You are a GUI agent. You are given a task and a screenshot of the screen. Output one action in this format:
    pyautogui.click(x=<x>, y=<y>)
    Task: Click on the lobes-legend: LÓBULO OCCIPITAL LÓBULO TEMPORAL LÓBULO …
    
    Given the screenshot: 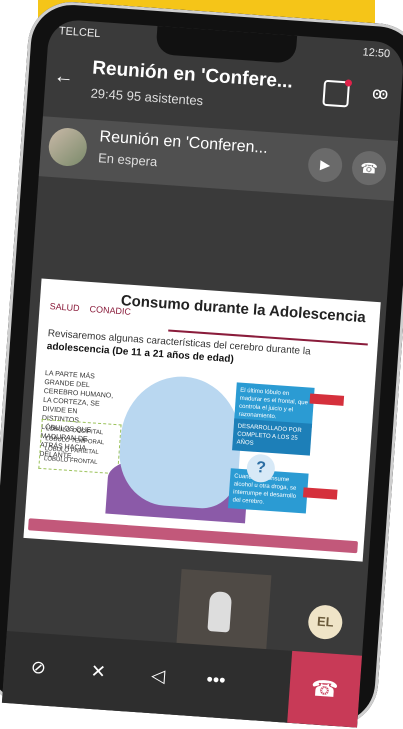 What is the action you would take?
    pyautogui.click(x=80, y=446)
    